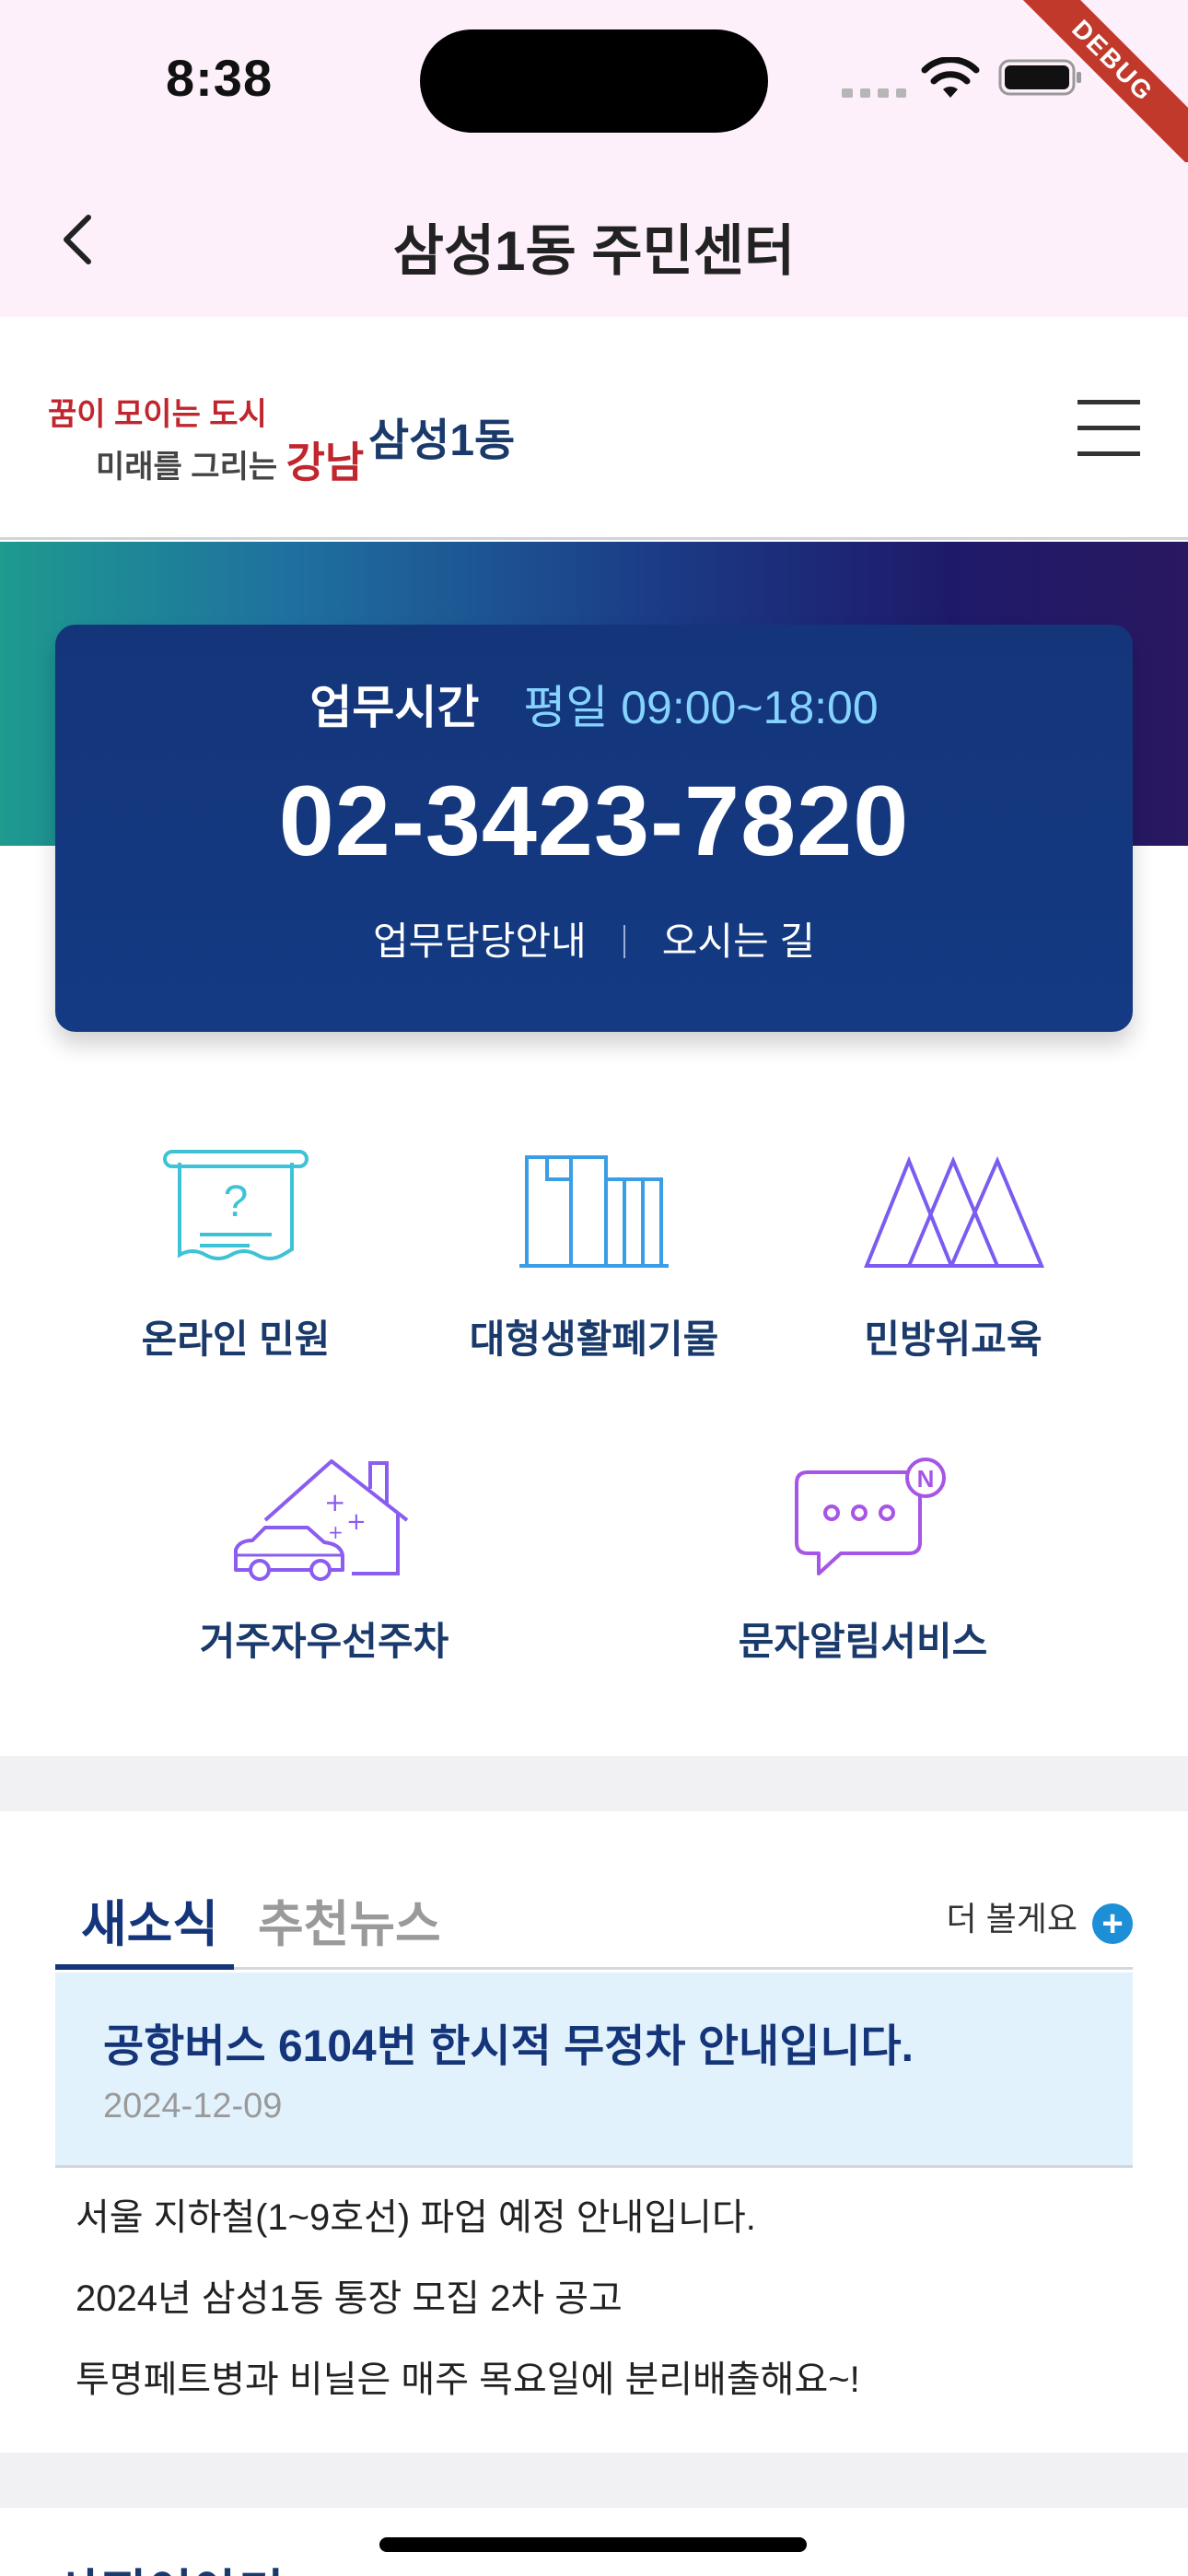  What do you see at coordinates (594, 251) in the screenshot?
I see `page-title: 삼성1동 주민센터` at bounding box center [594, 251].